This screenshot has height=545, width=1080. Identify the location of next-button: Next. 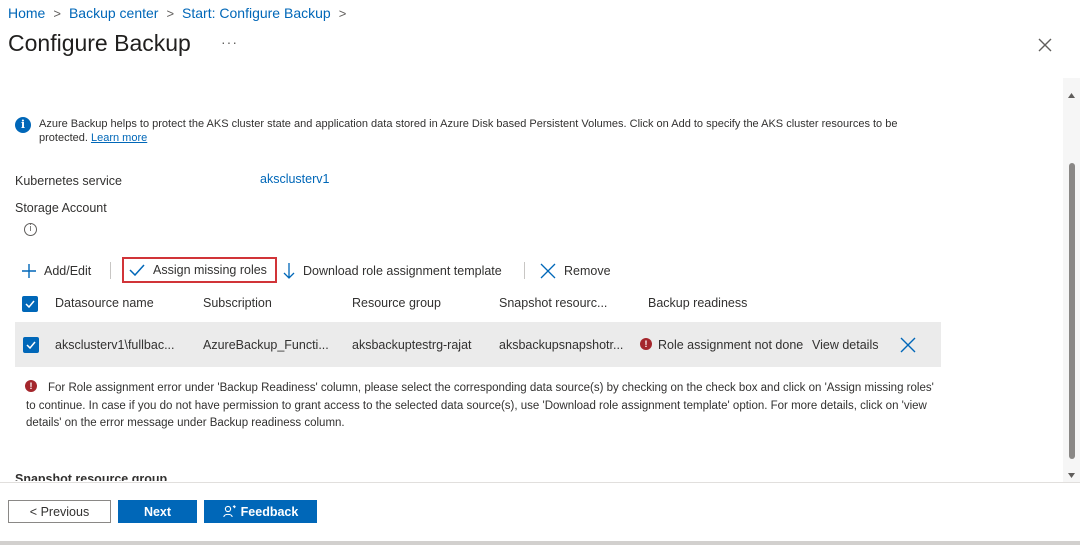
(157, 511).